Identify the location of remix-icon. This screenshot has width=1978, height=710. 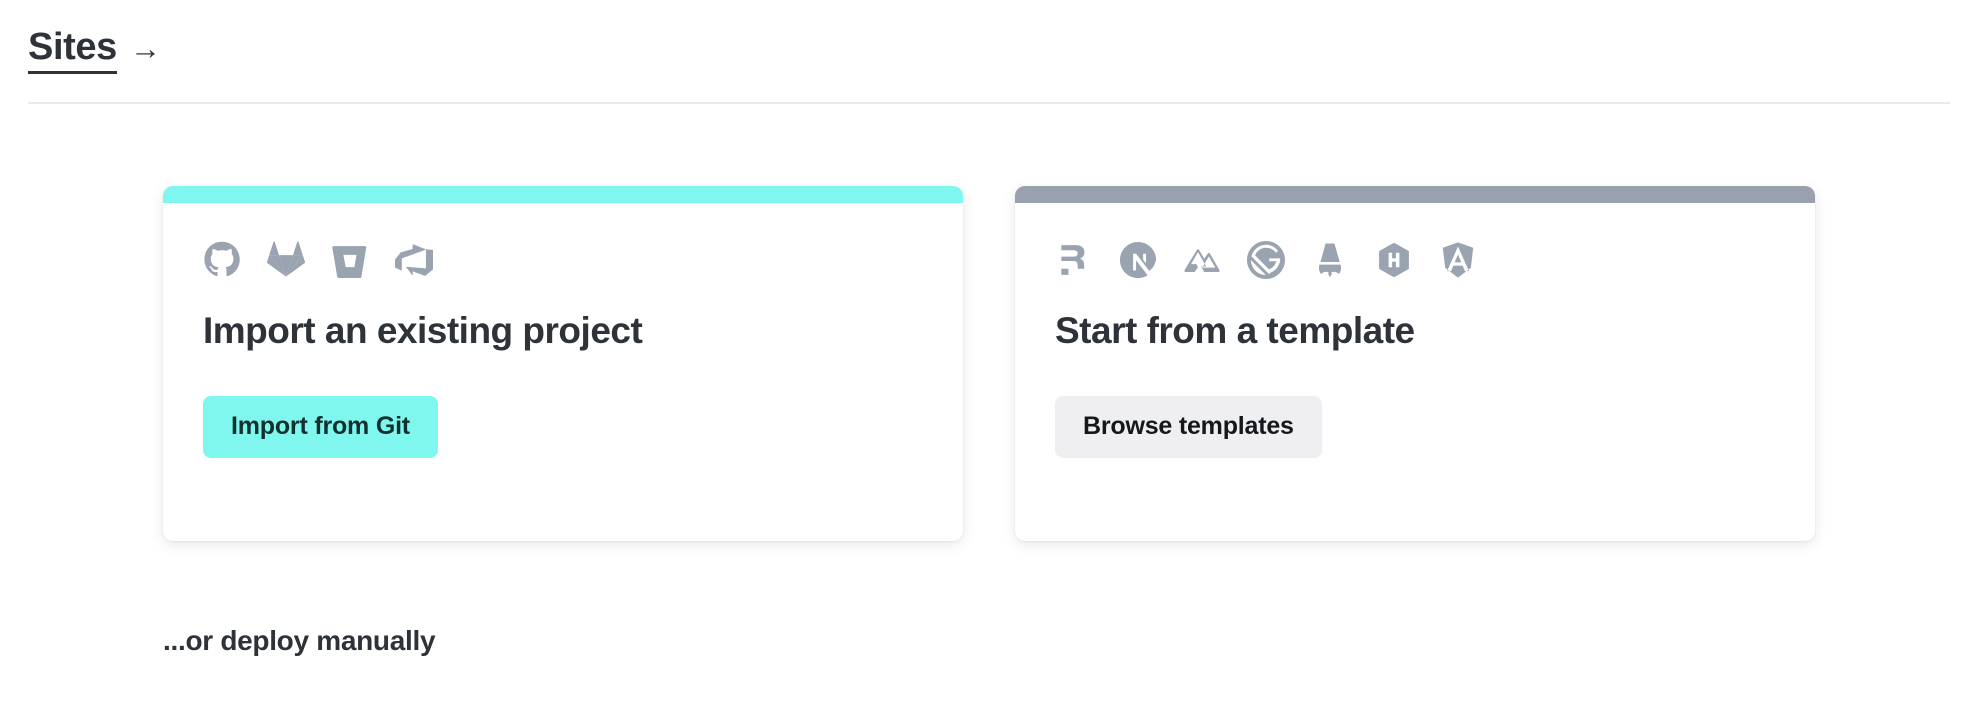
(1073, 260).